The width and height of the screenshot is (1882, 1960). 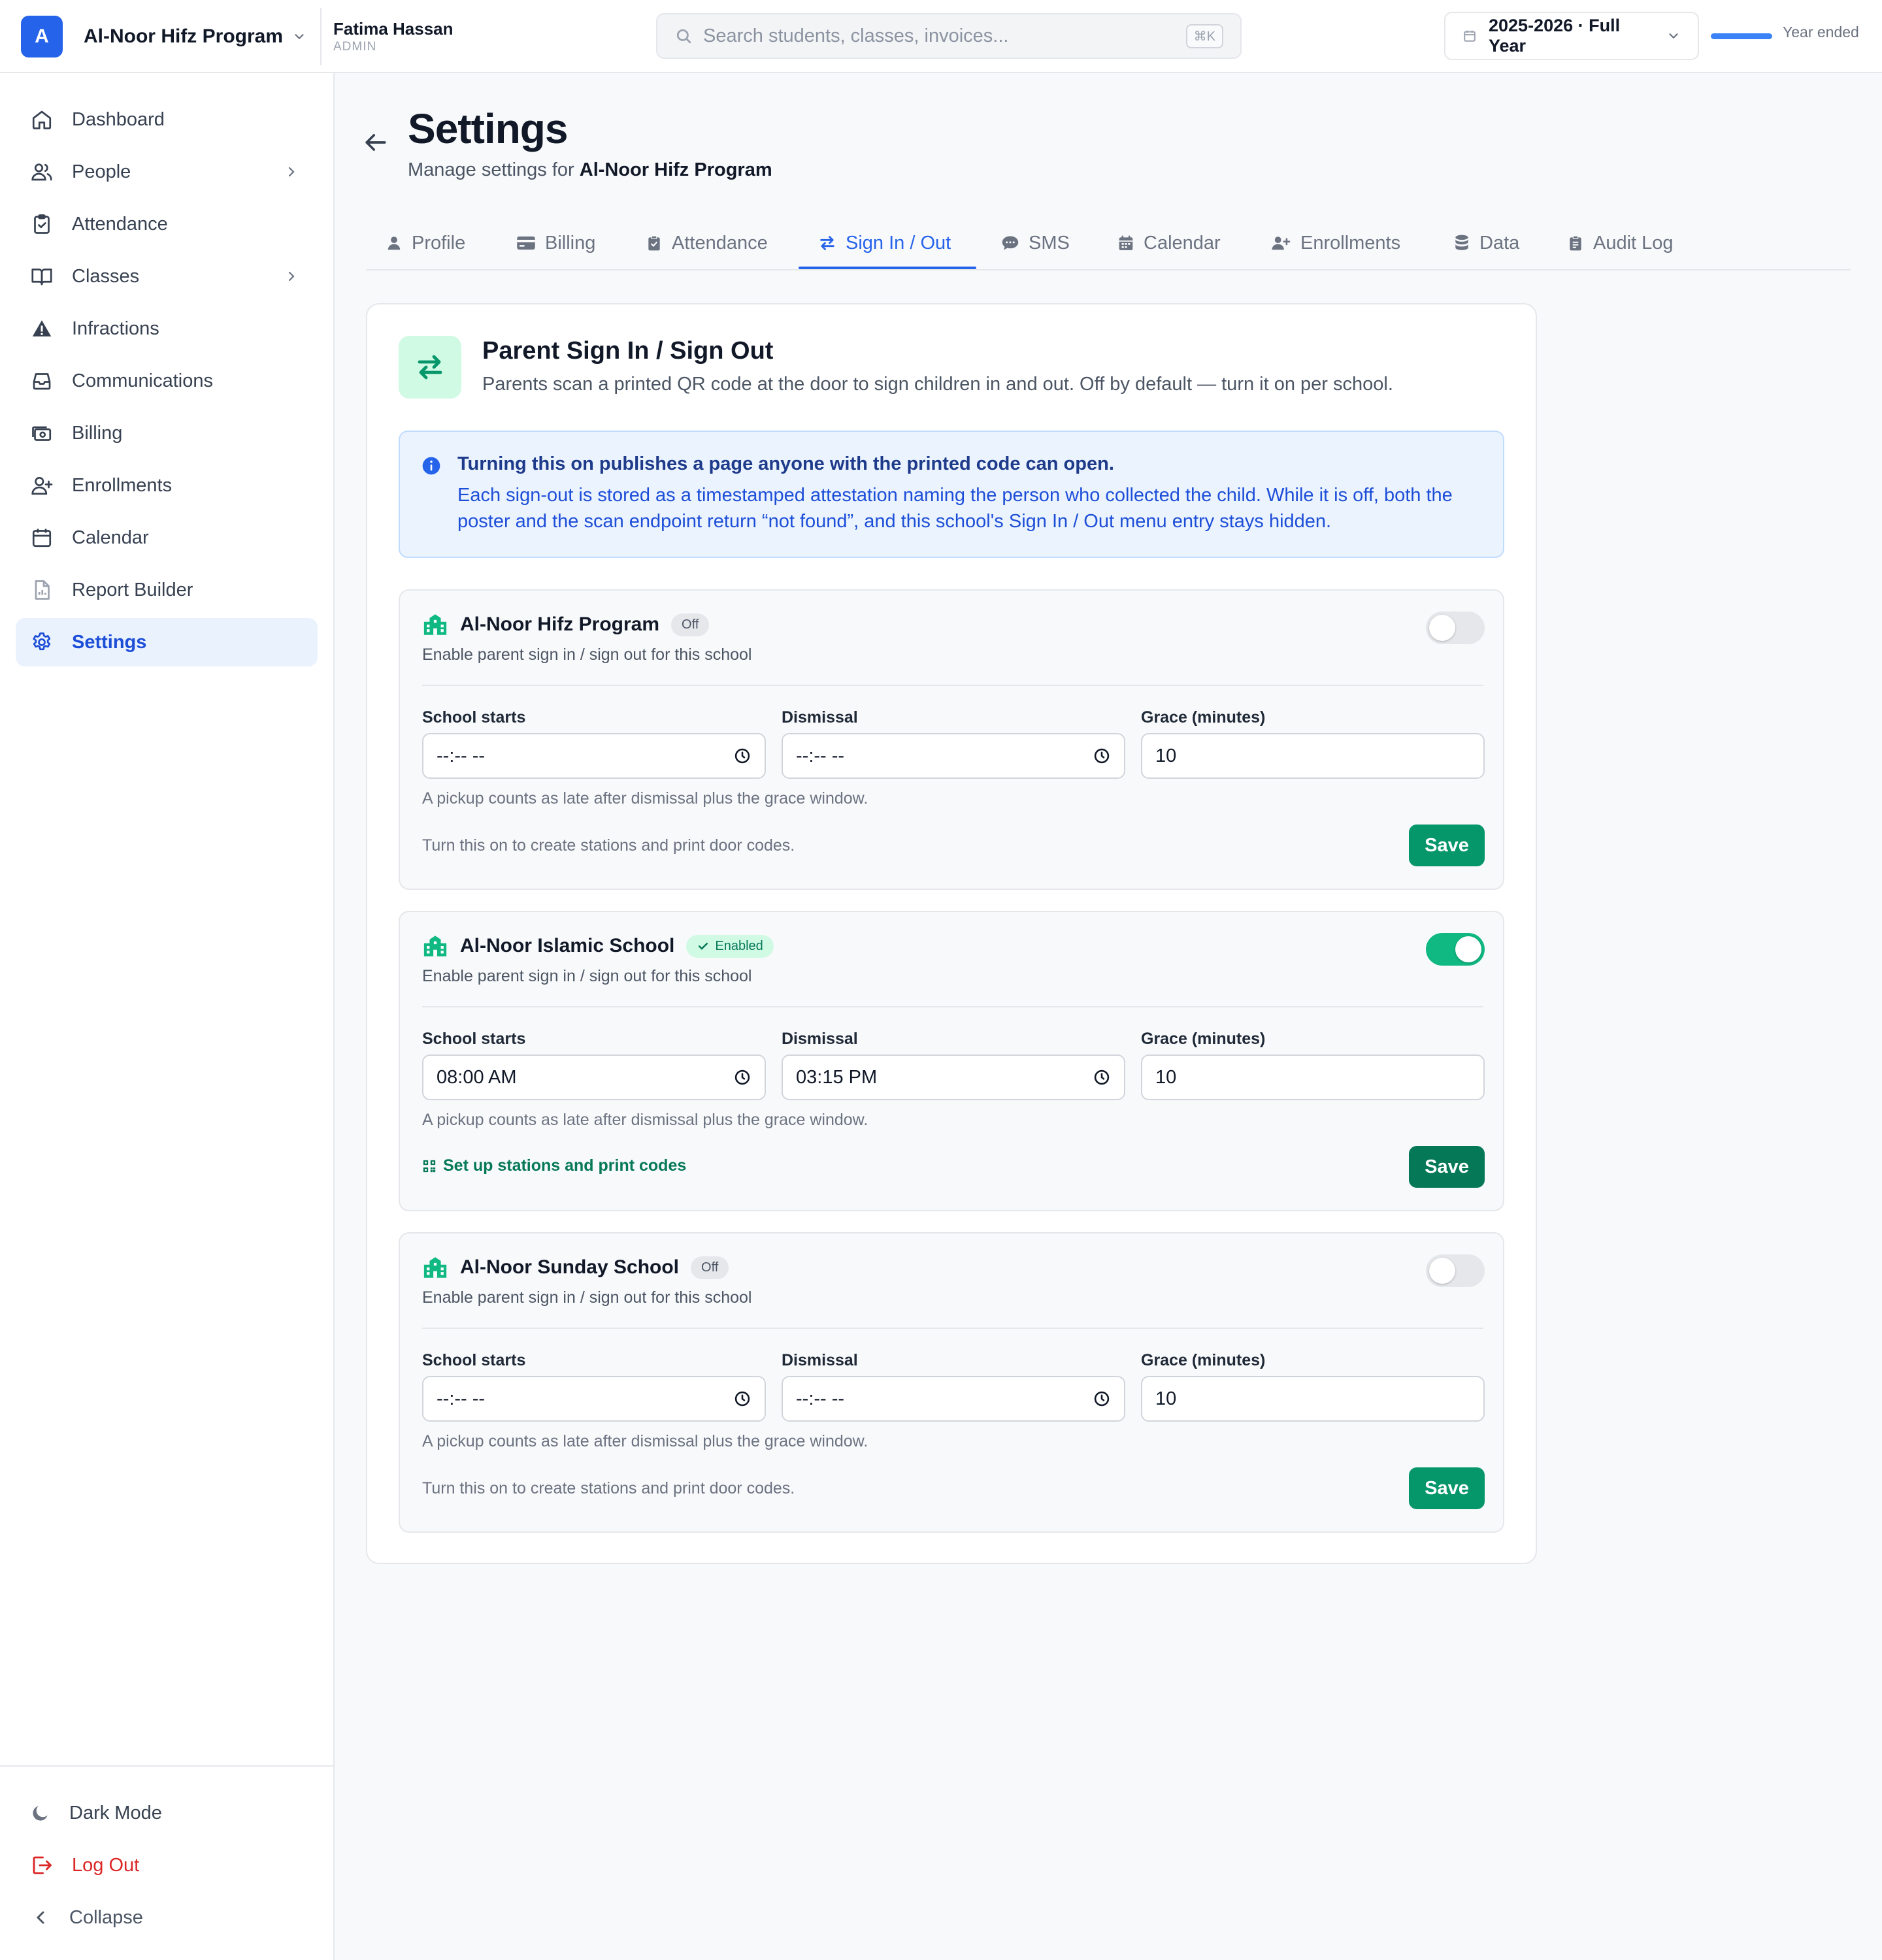 I want to click on sidebar-item-label: Dashboard, so click(x=118, y=119).